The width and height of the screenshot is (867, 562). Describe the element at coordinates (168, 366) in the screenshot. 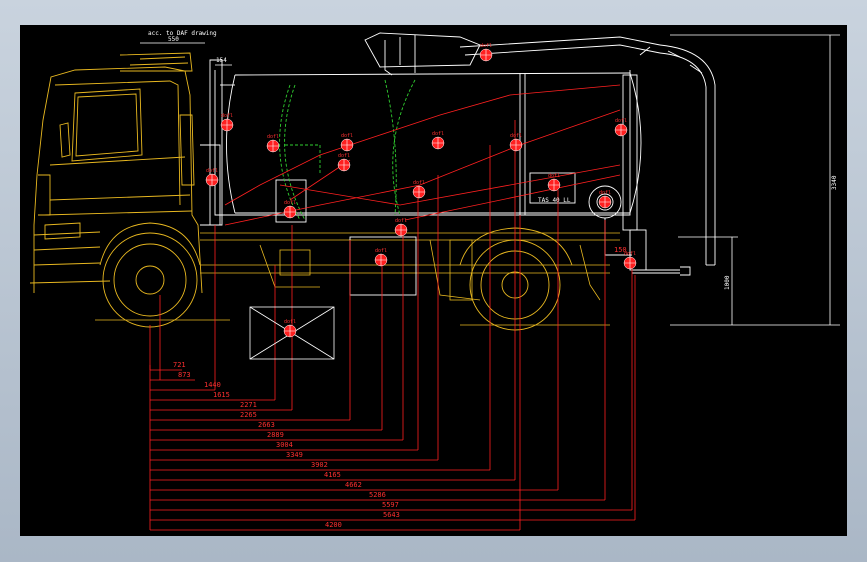

I see `dim-row: 721` at that location.